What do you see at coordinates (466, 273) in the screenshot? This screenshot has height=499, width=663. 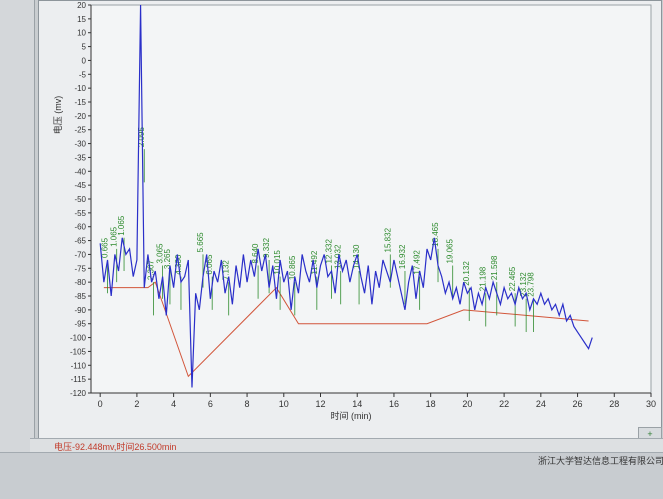 I see `peak-label: 20.132` at bounding box center [466, 273].